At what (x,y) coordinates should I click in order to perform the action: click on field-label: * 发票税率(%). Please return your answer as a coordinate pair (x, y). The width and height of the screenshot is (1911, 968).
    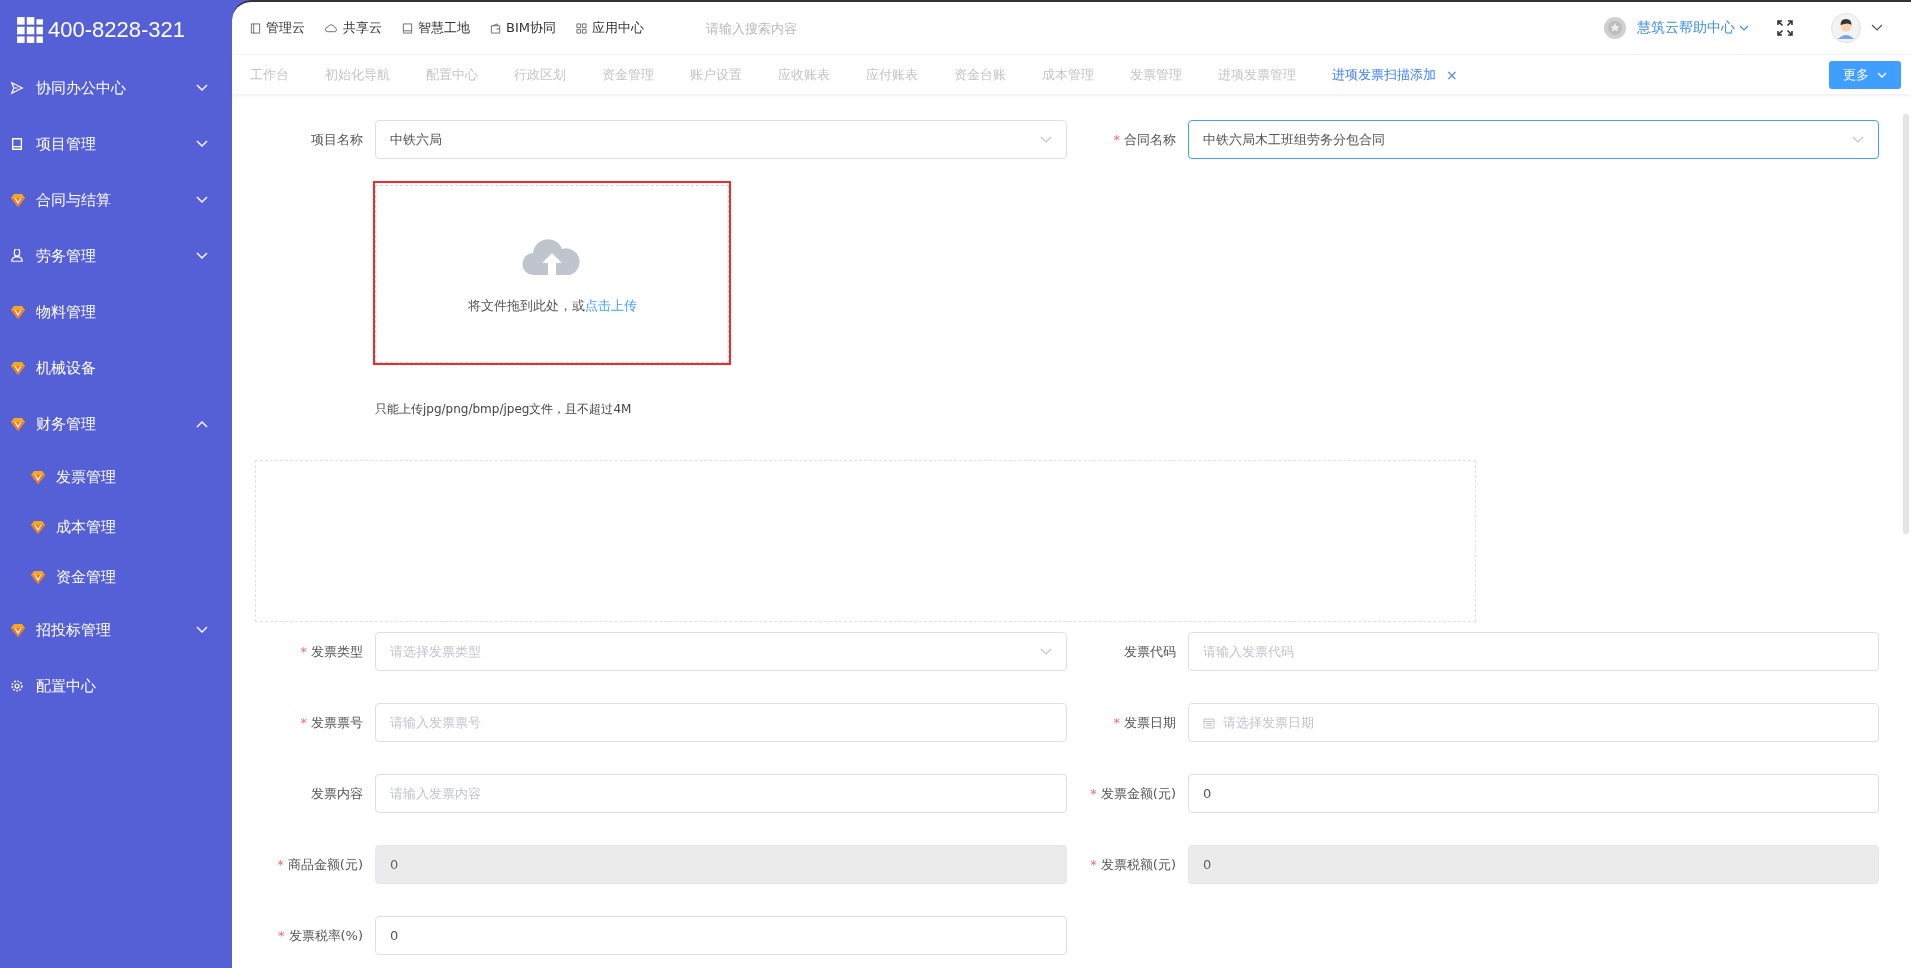
    Looking at the image, I should click on (320, 935).